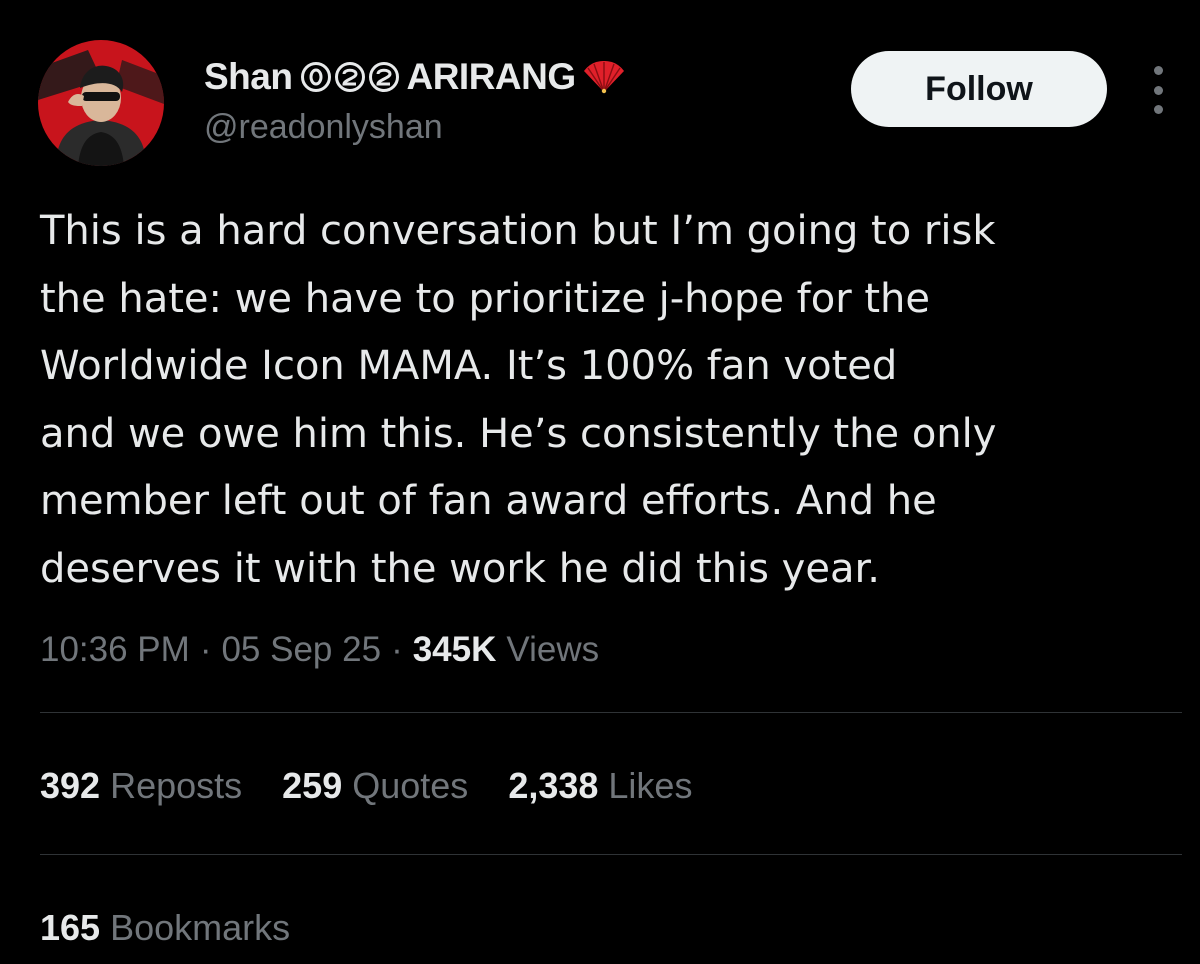  What do you see at coordinates (115, 650) in the screenshot?
I see `tweet-time: 10:36 PM` at bounding box center [115, 650].